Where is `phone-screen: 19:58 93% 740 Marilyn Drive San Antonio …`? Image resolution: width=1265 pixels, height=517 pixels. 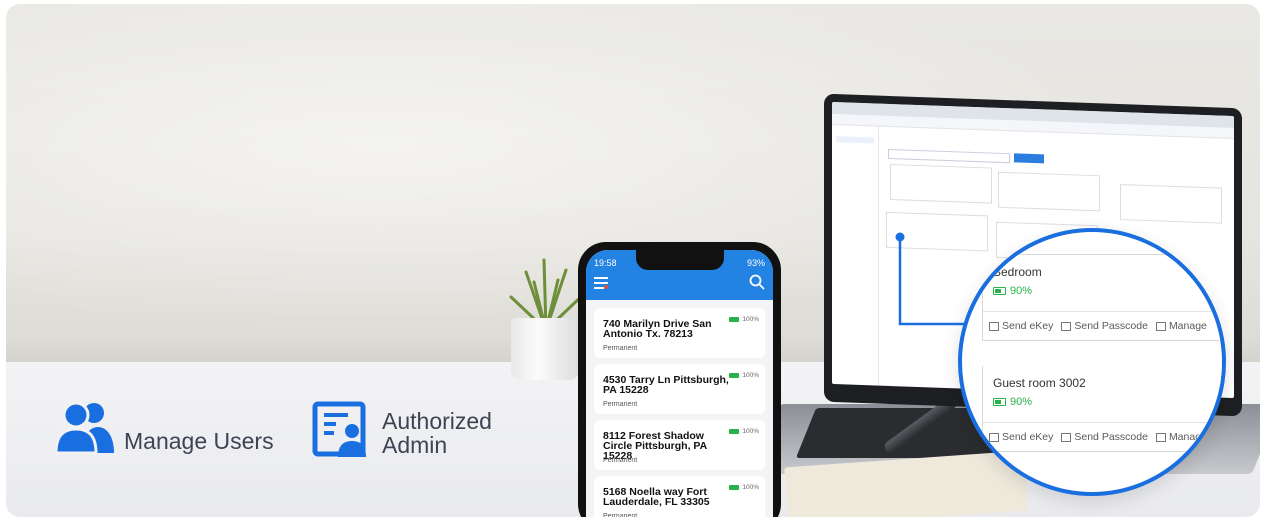 phone-screen: 19:58 93% 740 Marilyn Drive San Antonio … is located at coordinates (679, 383).